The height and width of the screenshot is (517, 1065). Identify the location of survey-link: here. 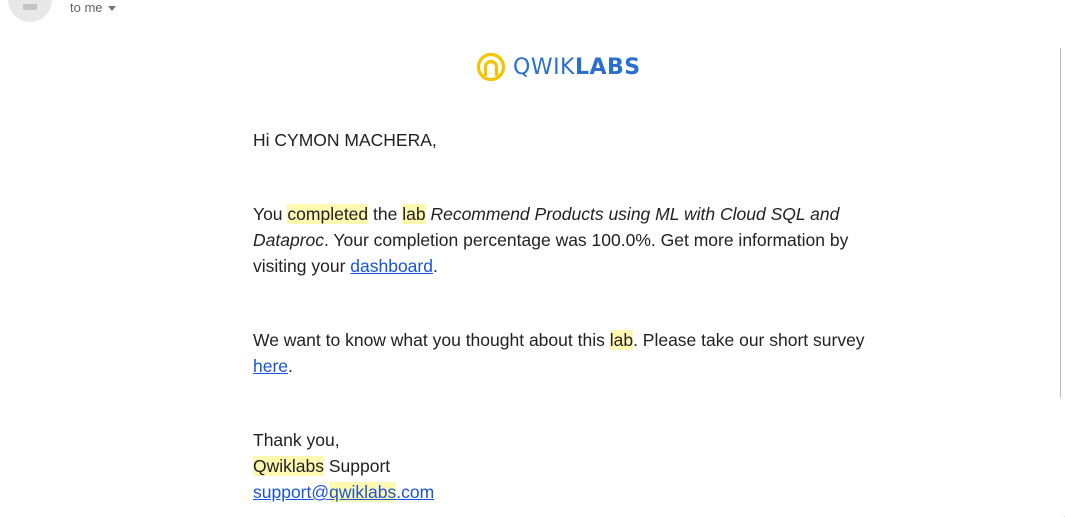
(270, 366).